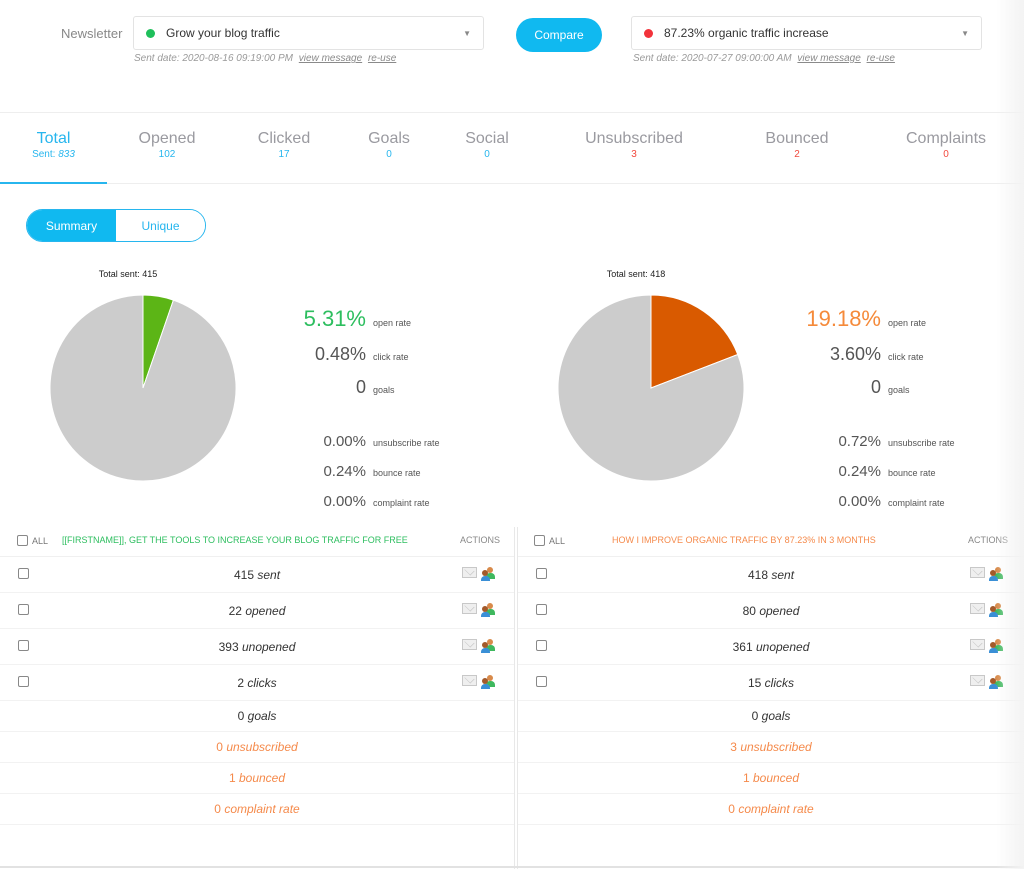 This screenshot has height=869, width=1024. What do you see at coordinates (284, 148) in the screenshot?
I see `tab-clicked: Clicked 17` at bounding box center [284, 148].